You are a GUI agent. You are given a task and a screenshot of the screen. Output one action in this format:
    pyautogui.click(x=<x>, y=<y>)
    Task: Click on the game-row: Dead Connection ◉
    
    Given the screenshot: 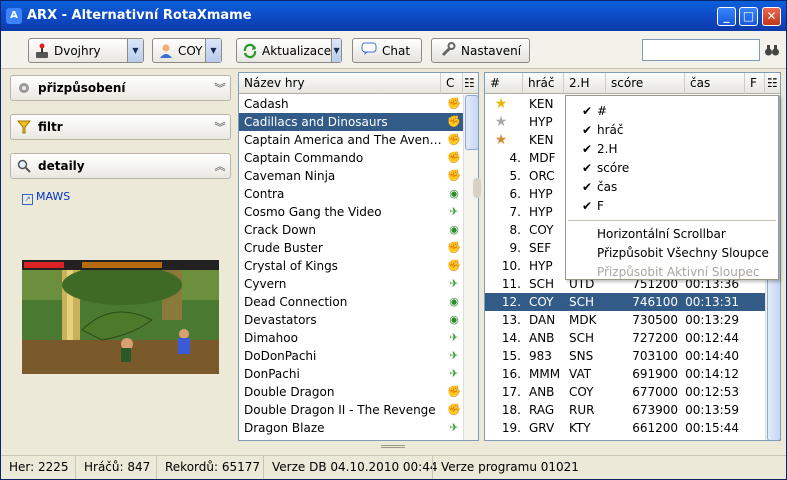 What is the action you would take?
    pyautogui.click(x=351, y=302)
    